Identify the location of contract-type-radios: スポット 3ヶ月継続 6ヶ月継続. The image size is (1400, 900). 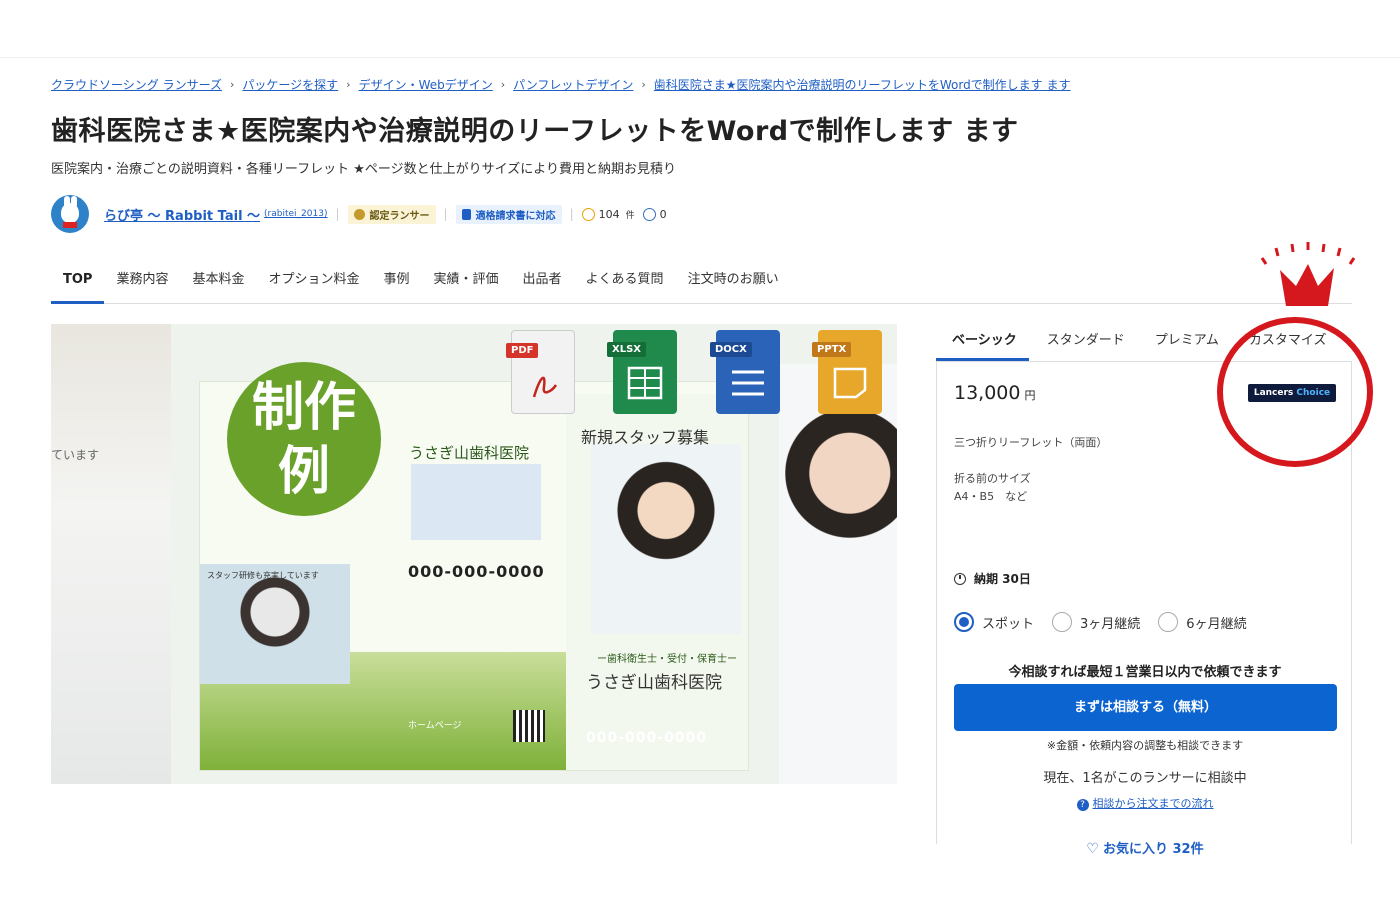
(1109, 622).